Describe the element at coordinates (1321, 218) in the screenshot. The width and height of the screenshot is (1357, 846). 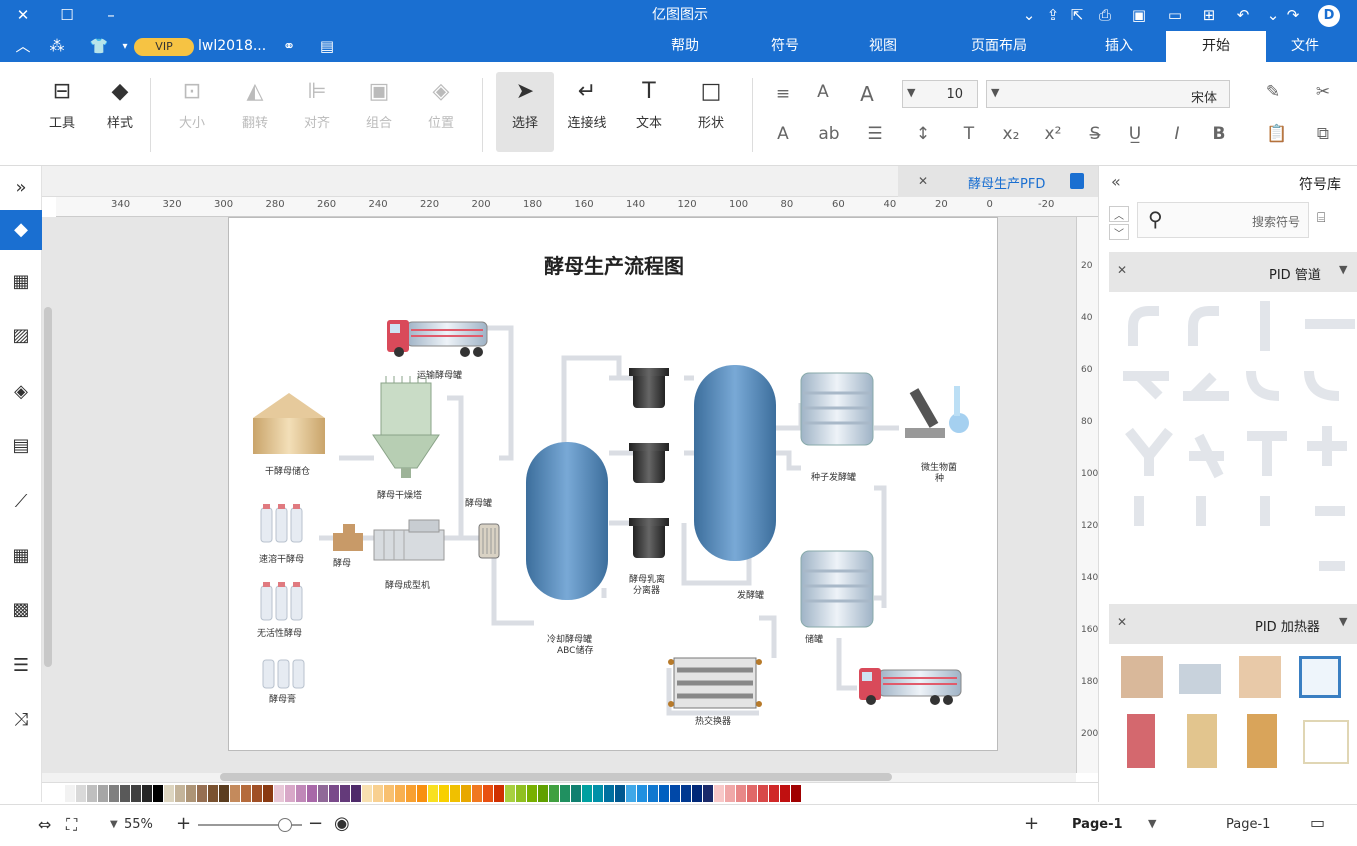
I see `library-menu-icon: ⌸` at that location.